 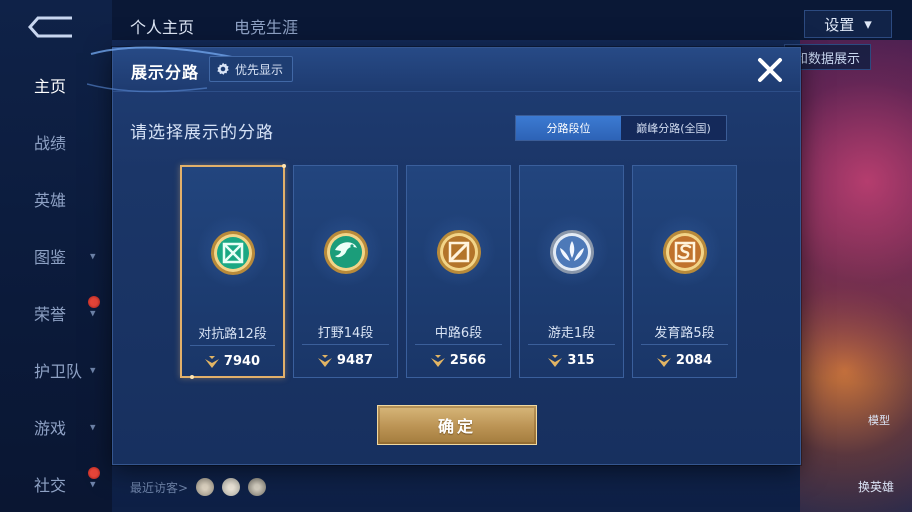 What do you see at coordinates (770, 70) in the screenshot?
I see `close-icon` at bounding box center [770, 70].